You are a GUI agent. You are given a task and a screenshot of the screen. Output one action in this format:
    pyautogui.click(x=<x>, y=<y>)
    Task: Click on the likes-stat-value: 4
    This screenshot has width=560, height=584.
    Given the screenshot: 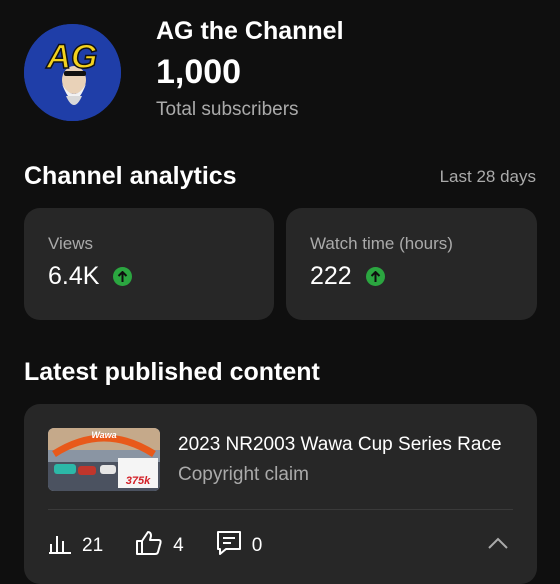 What is the action you would take?
    pyautogui.click(x=178, y=545)
    